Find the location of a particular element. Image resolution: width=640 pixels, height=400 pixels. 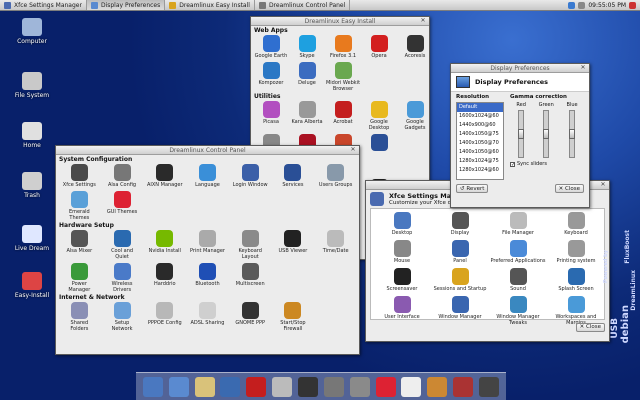

network-icon is located at coordinates (572, 5).